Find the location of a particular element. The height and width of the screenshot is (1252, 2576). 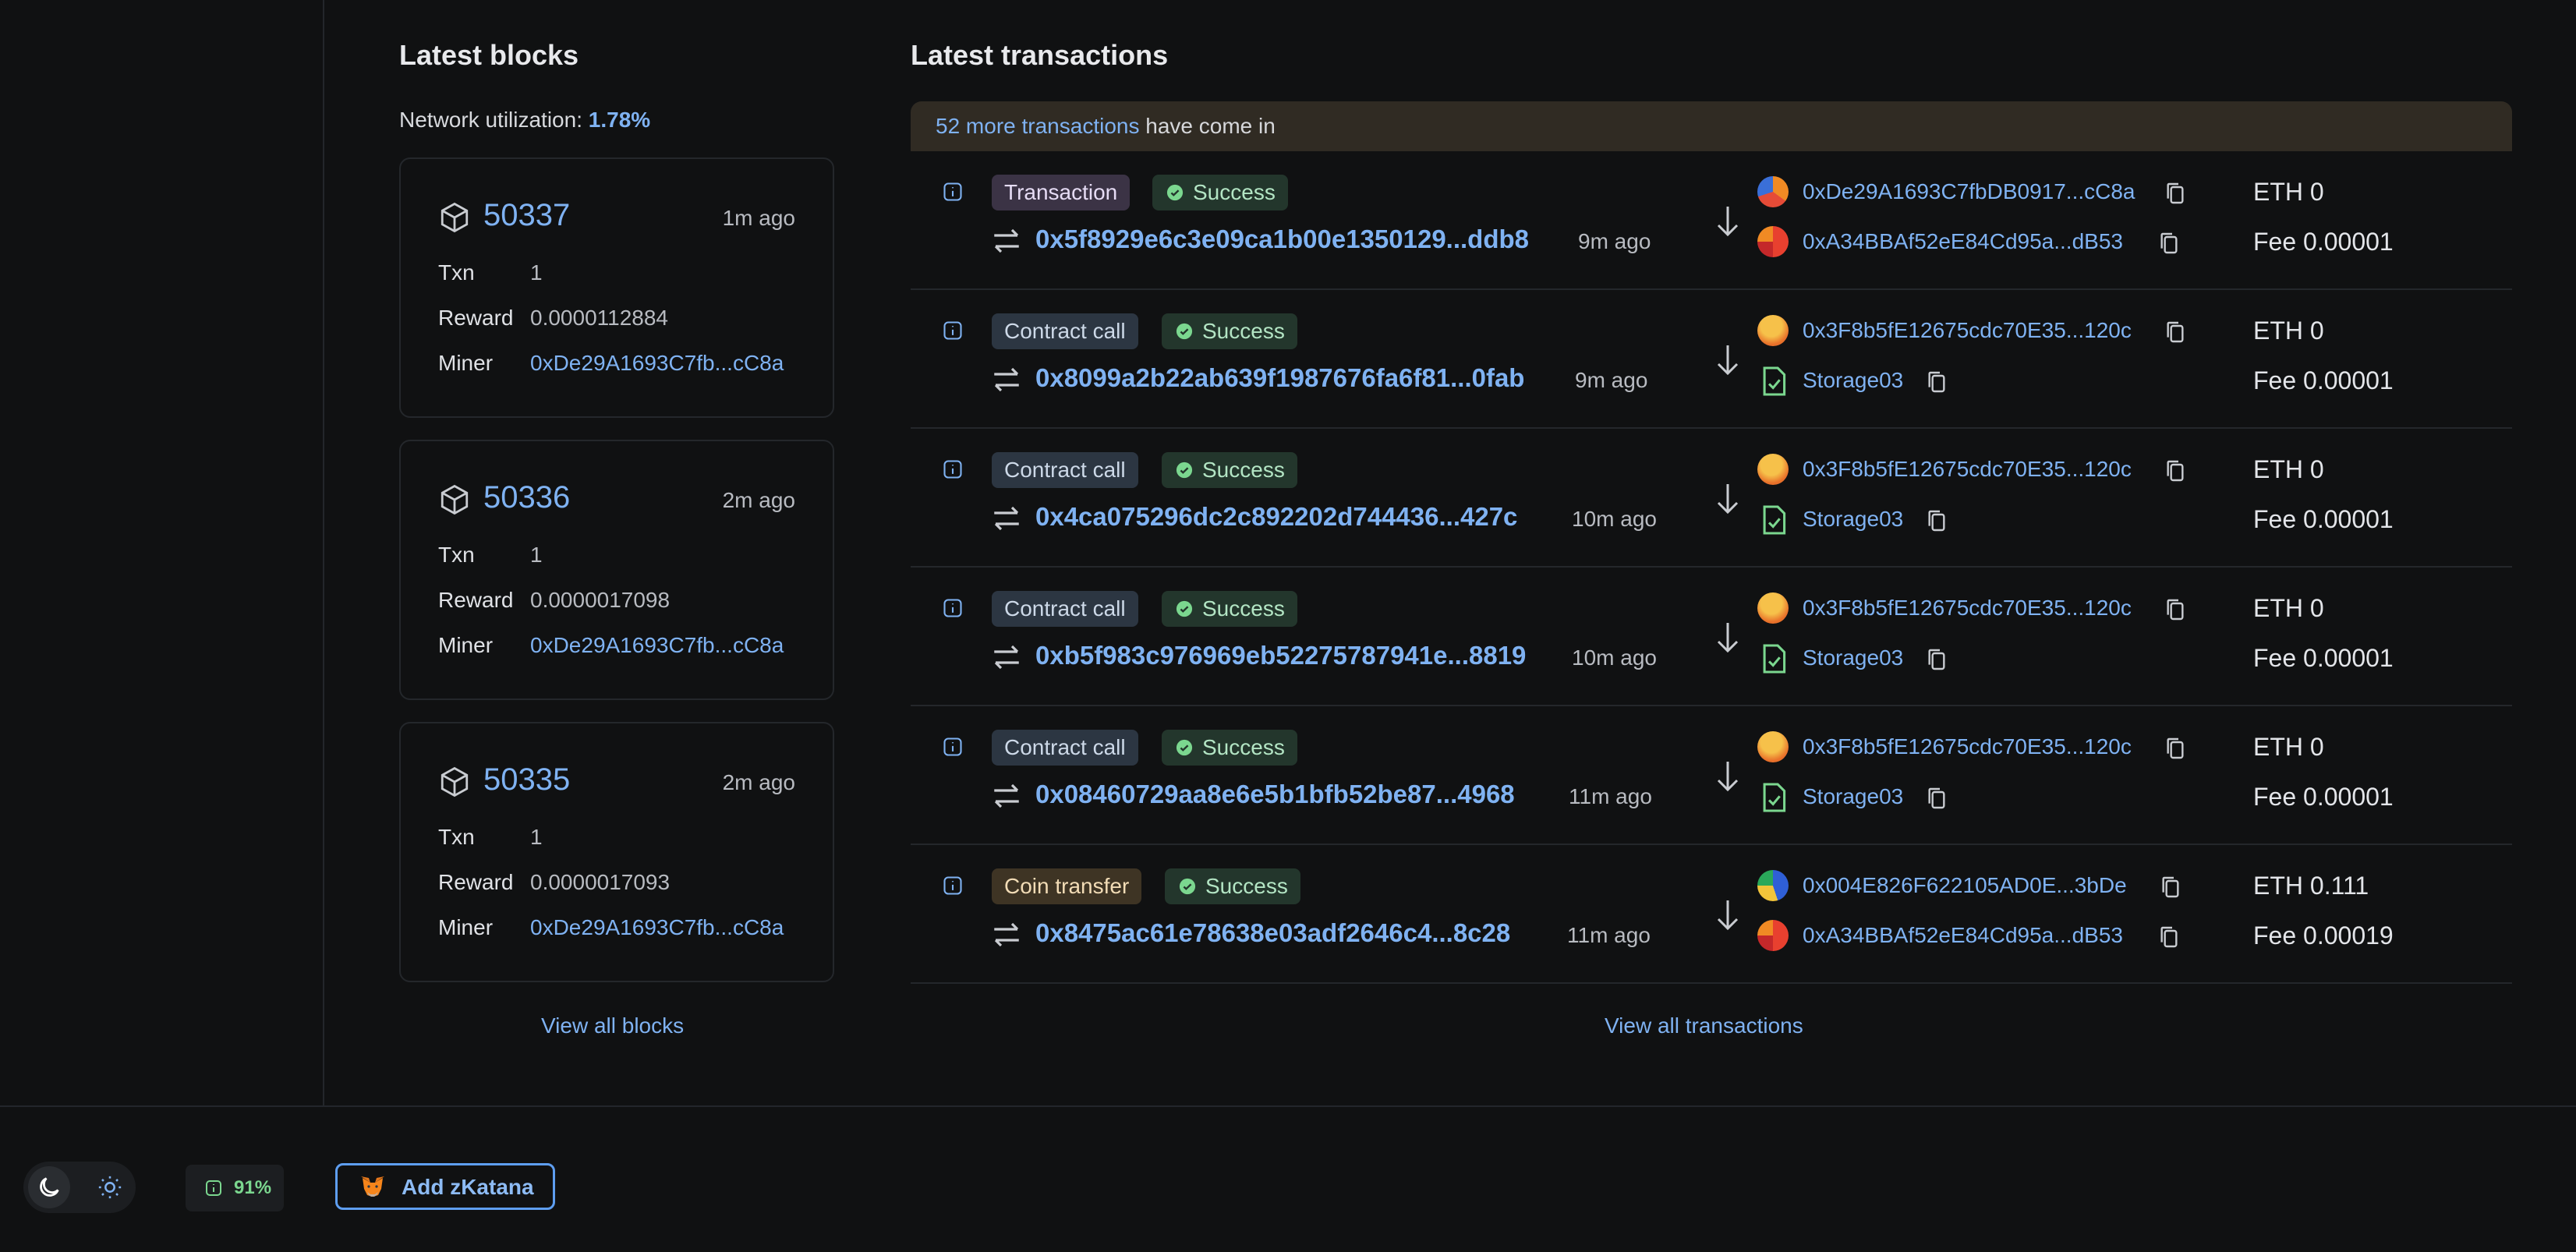

check-circle-icon is located at coordinates (1187, 886).